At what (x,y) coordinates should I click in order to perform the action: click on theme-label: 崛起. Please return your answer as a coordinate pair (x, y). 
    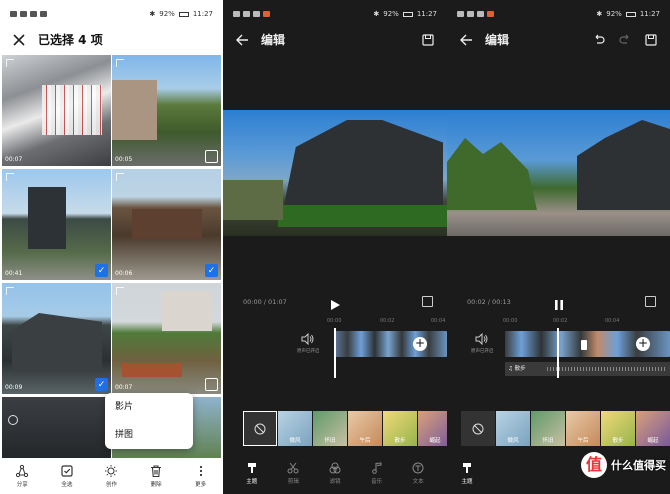
    Looking at the image, I should click on (435, 441).